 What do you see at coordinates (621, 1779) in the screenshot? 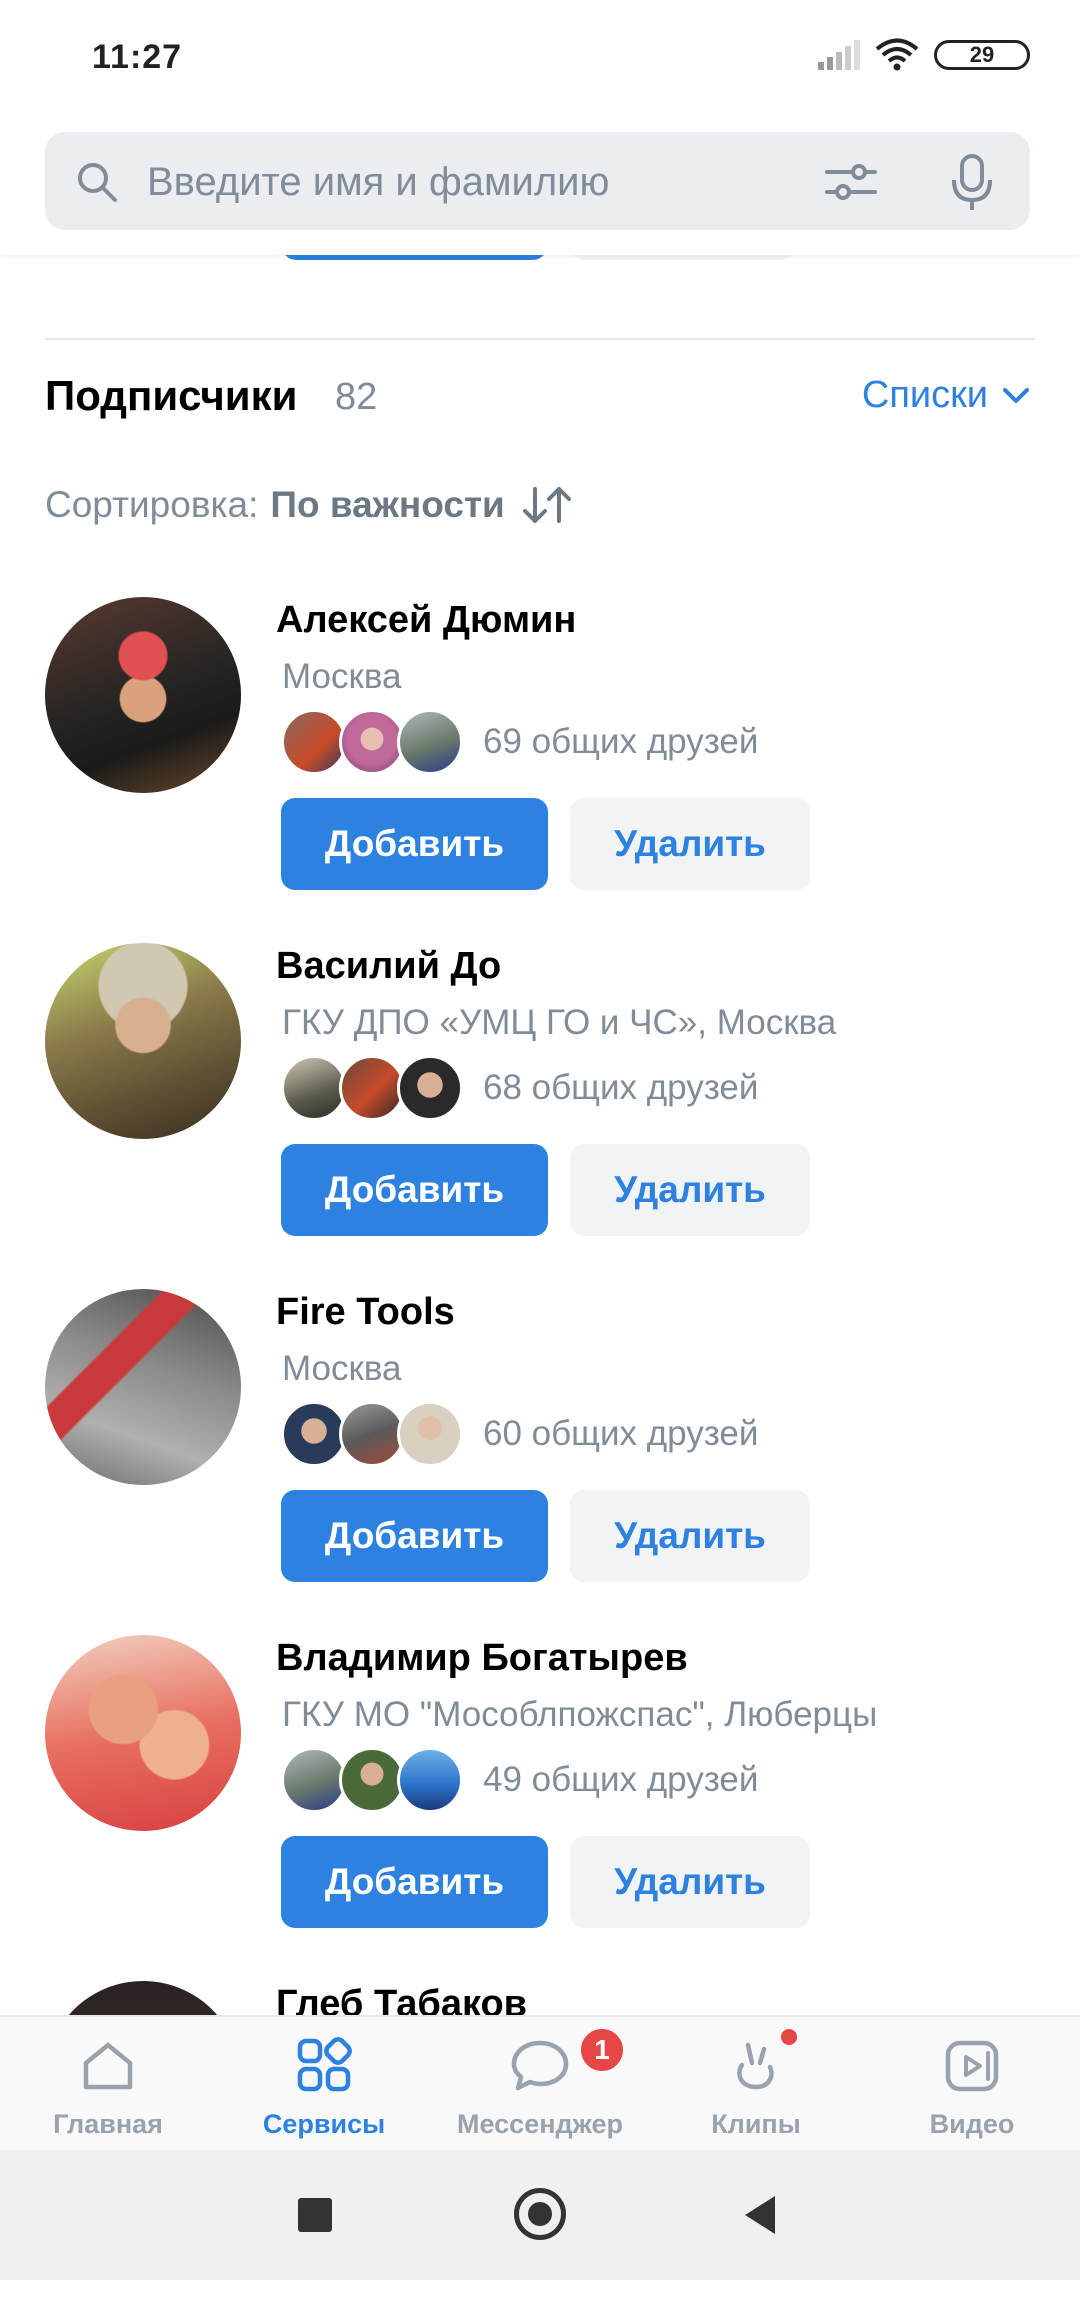
I see `mutual-friends-count: 49 общих друзей` at bounding box center [621, 1779].